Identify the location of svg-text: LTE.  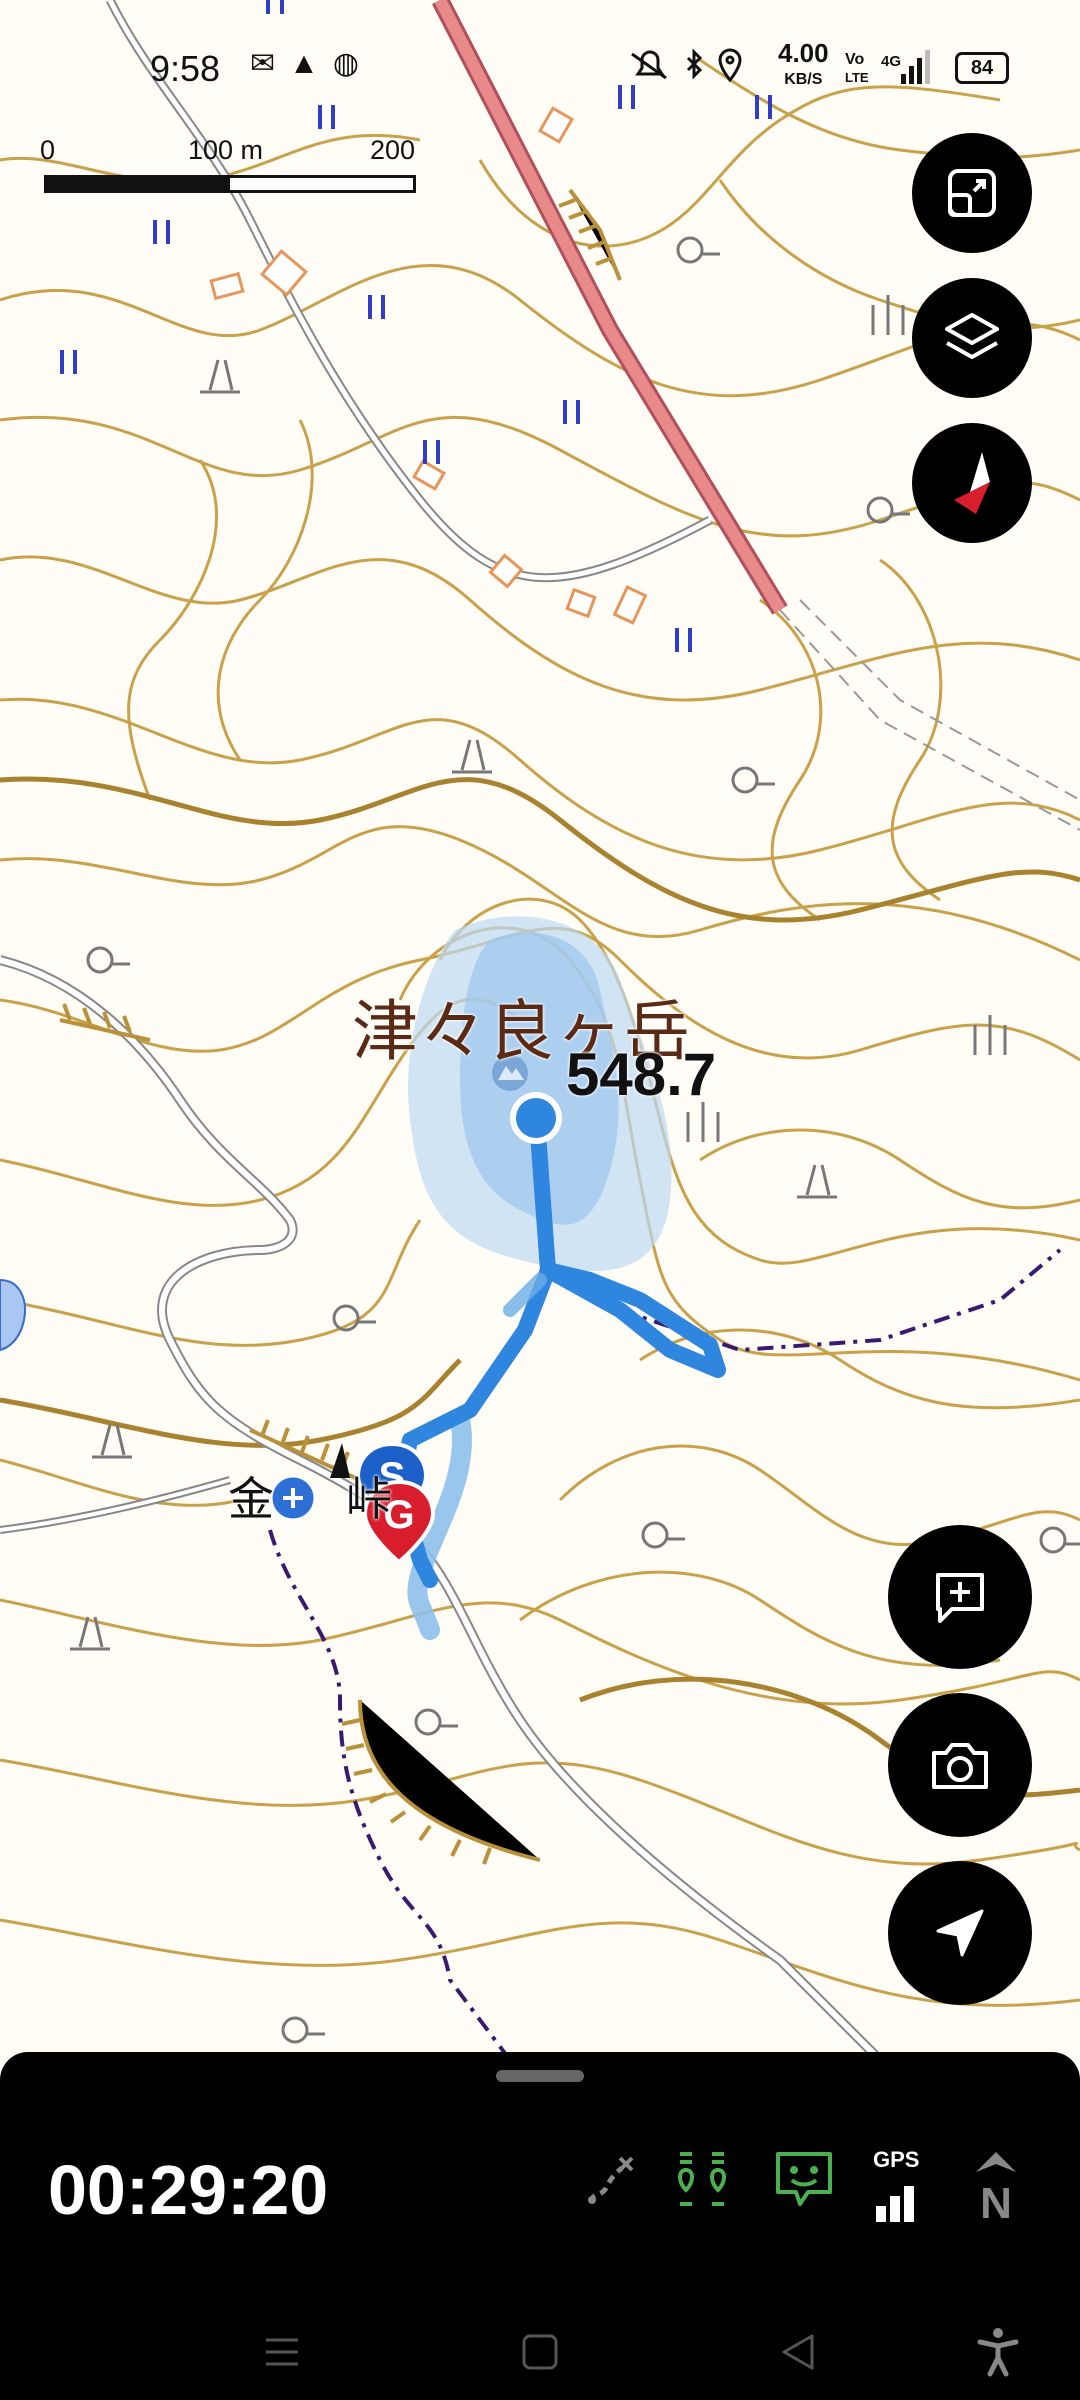
(857, 77).